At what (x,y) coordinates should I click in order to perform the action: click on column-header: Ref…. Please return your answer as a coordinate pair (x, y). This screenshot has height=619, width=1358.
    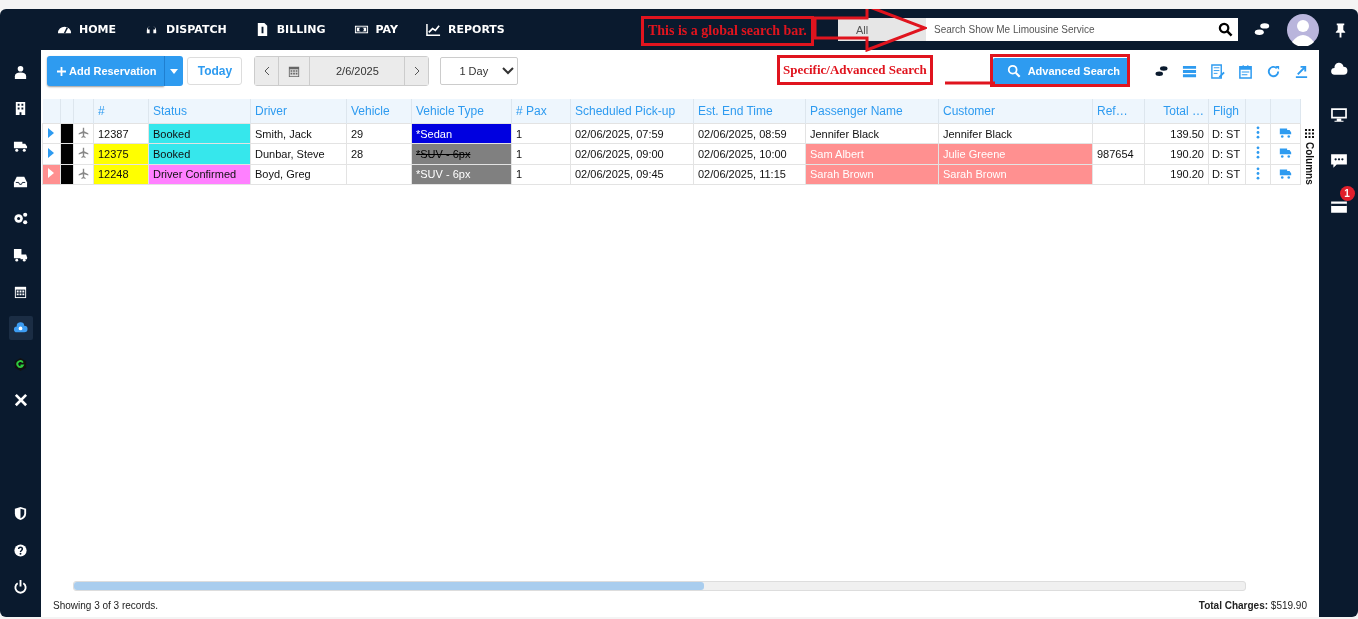
    Looking at the image, I should click on (1118, 111).